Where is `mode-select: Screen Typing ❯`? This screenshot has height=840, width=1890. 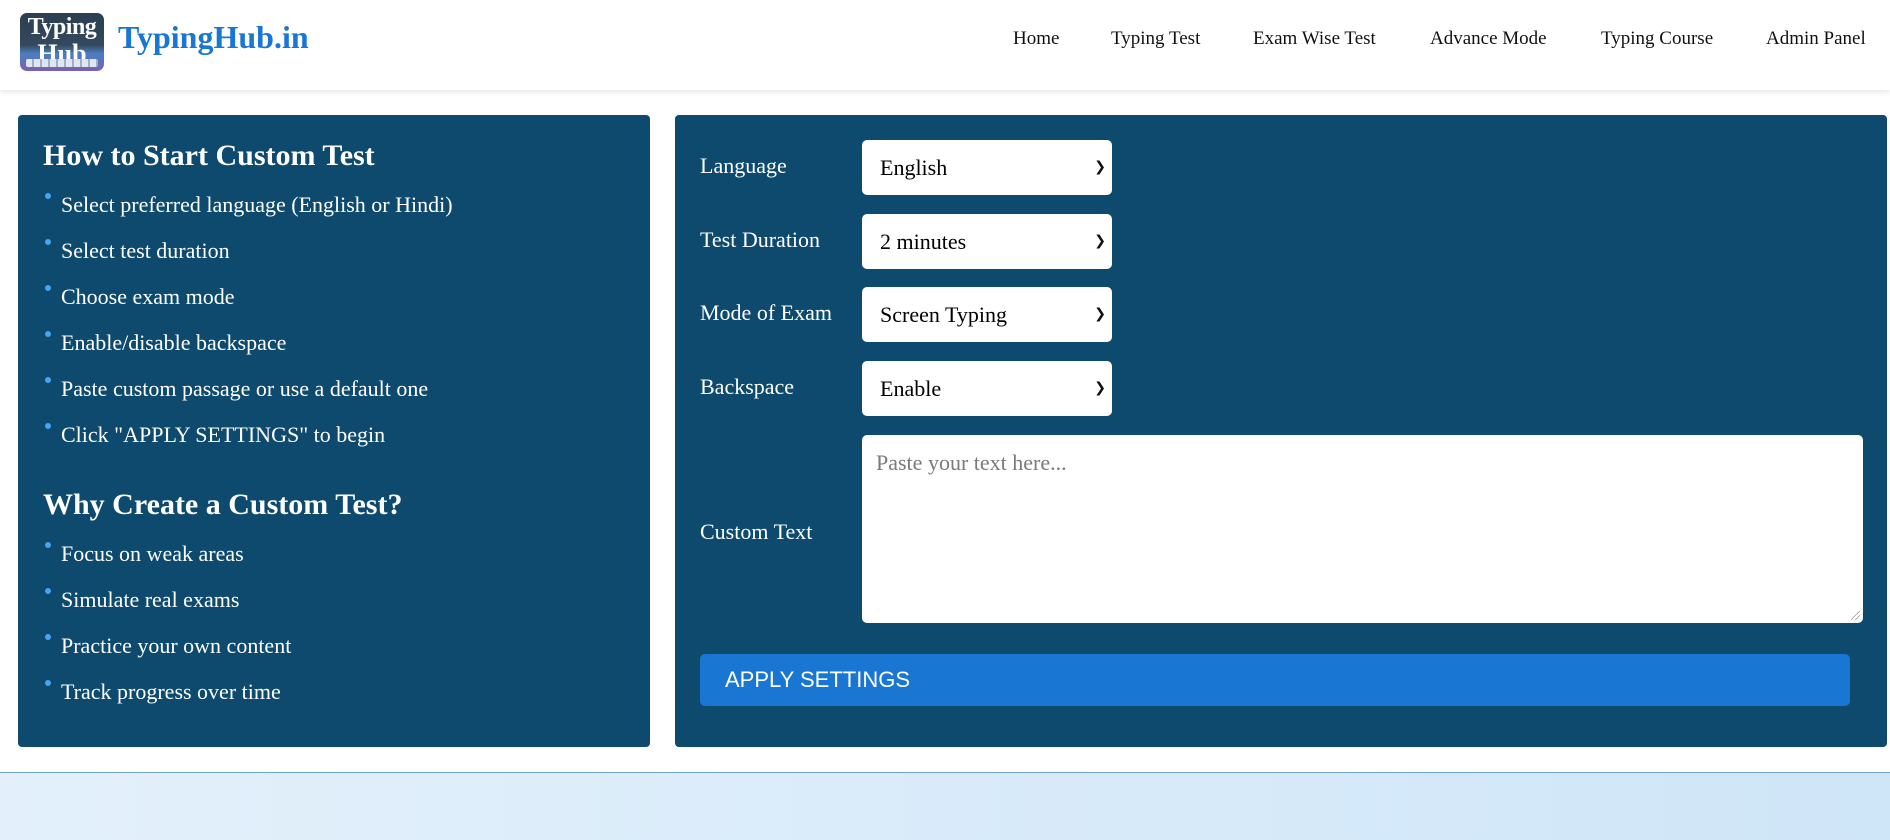 mode-select: Screen Typing ❯ is located at coordinates (987, 314).